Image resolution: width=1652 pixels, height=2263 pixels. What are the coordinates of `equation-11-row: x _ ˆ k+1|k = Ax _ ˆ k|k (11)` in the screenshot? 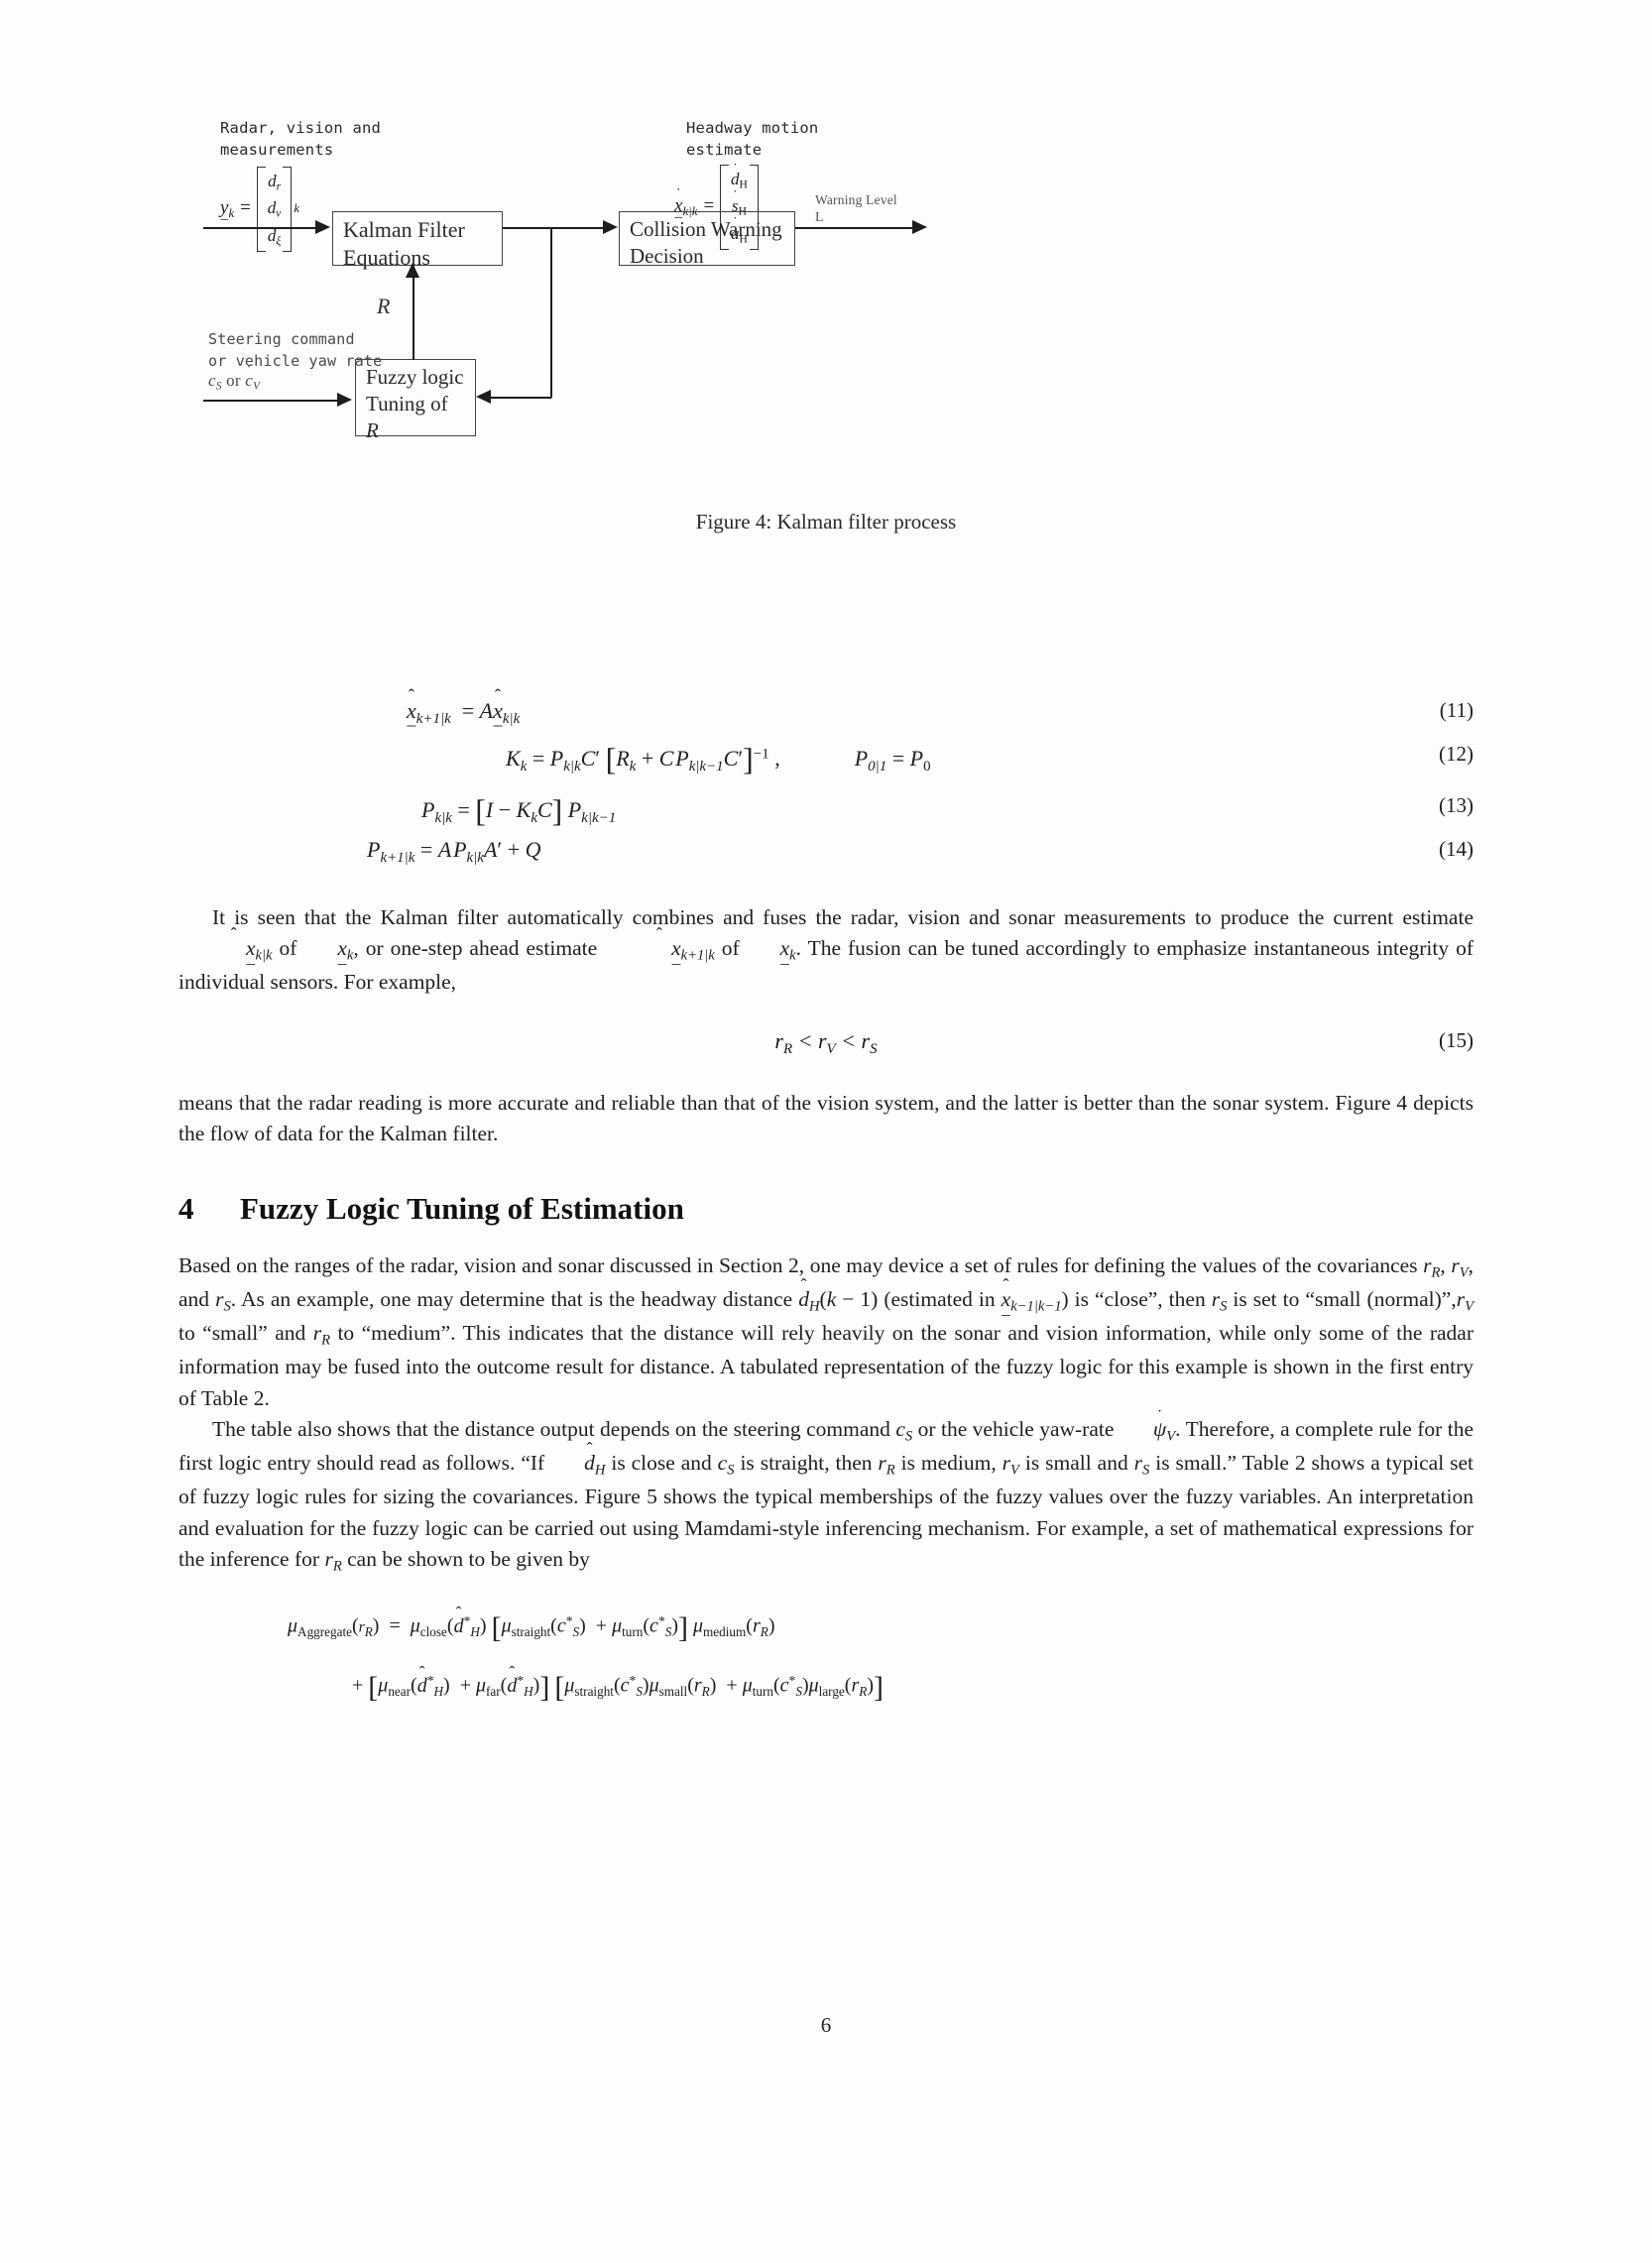 It's located at (826, 713).